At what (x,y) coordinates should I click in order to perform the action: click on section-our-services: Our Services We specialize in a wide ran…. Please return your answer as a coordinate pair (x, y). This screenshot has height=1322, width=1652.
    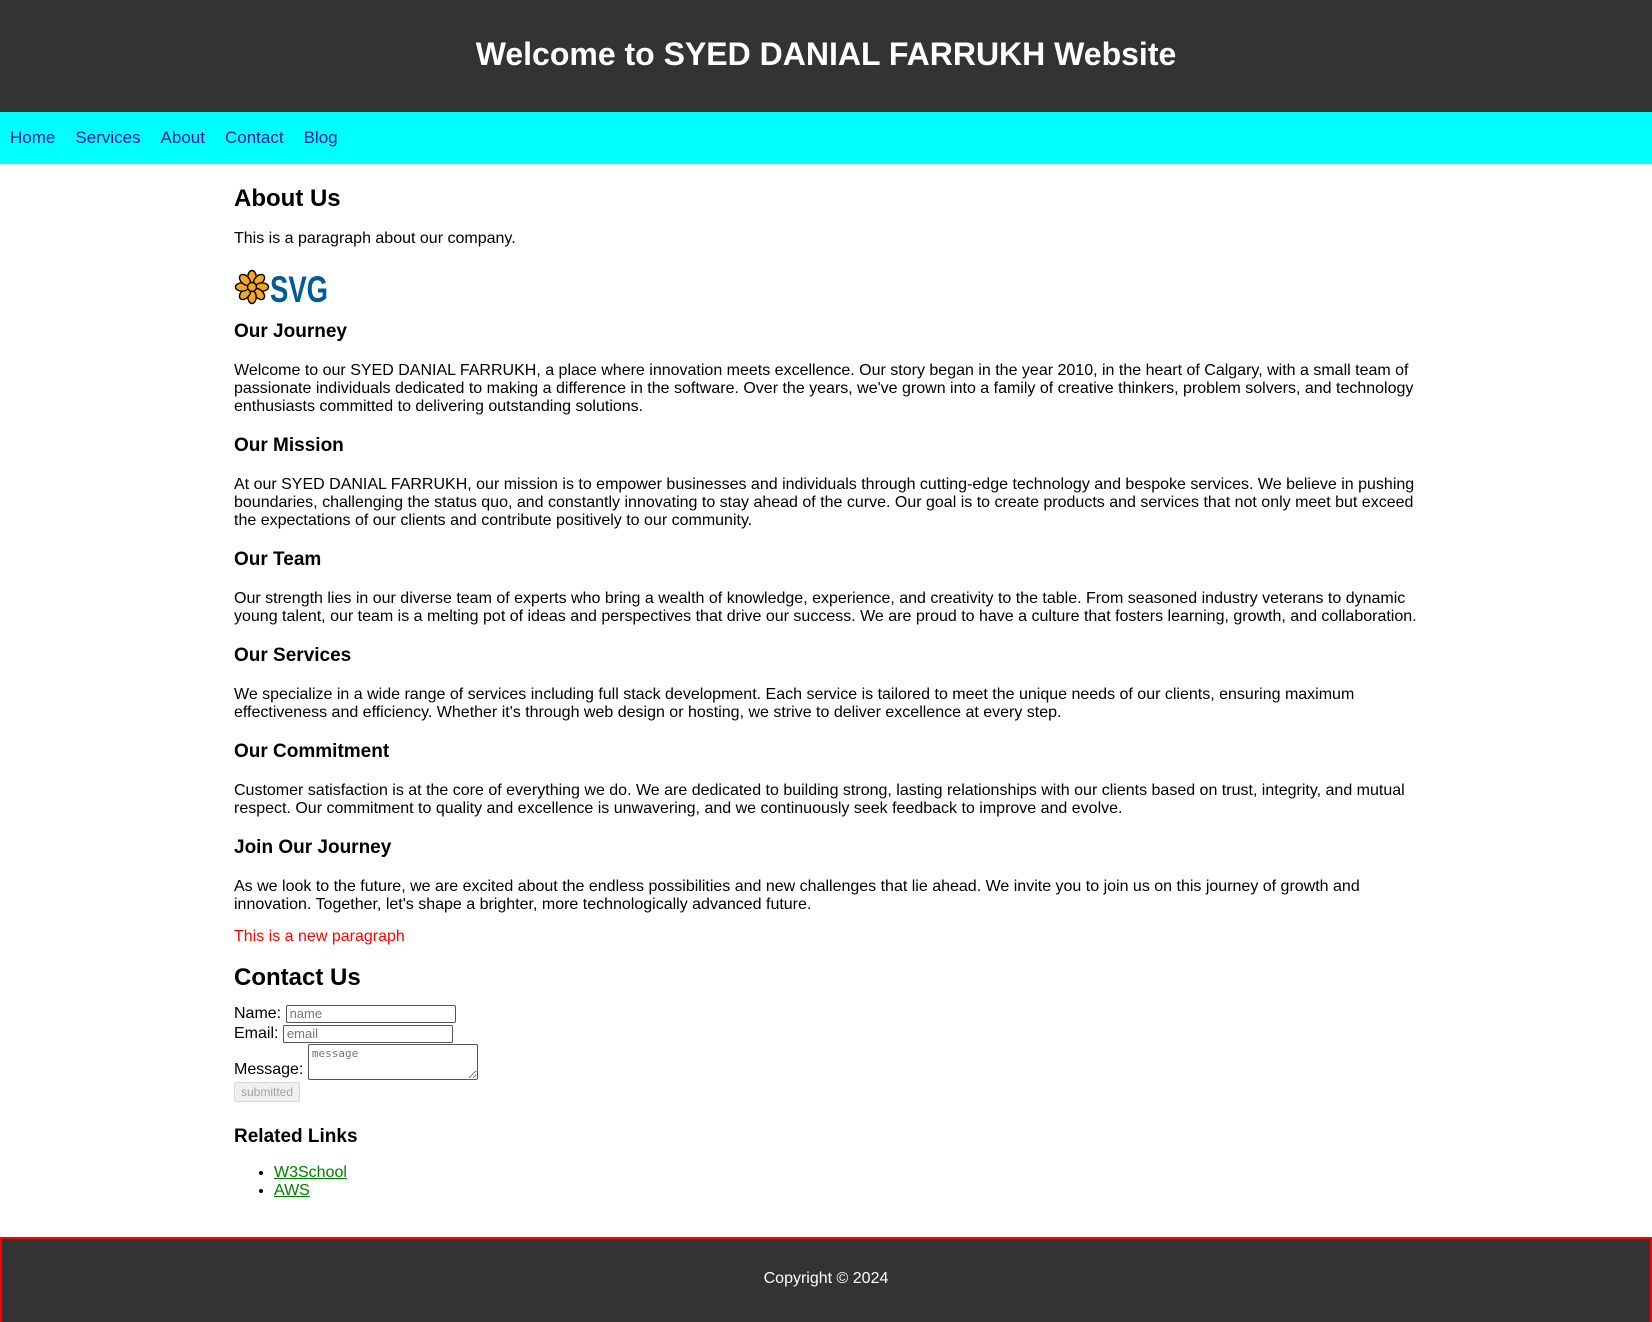
    Looking at the image, I should click on (833, 683).